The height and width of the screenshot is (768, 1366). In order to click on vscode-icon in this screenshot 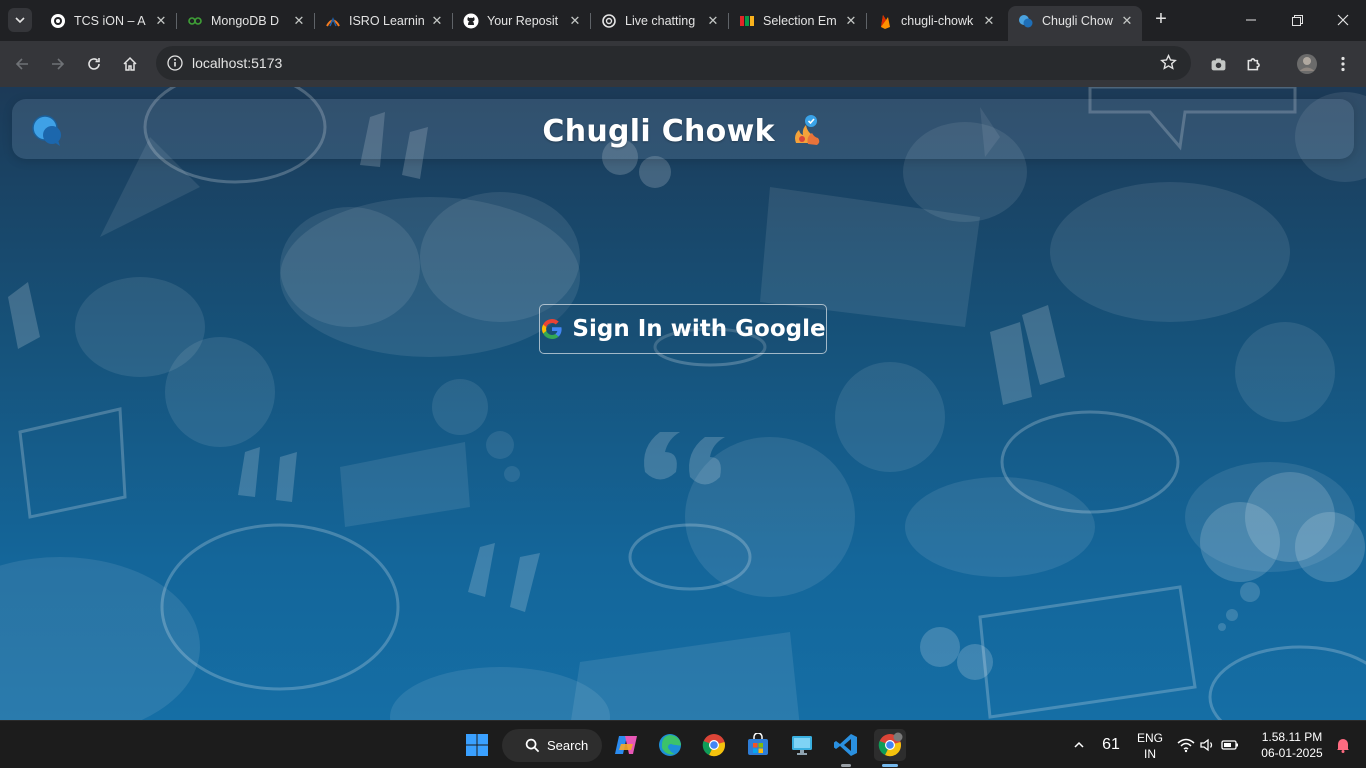, I will do `click(845, 745)`.